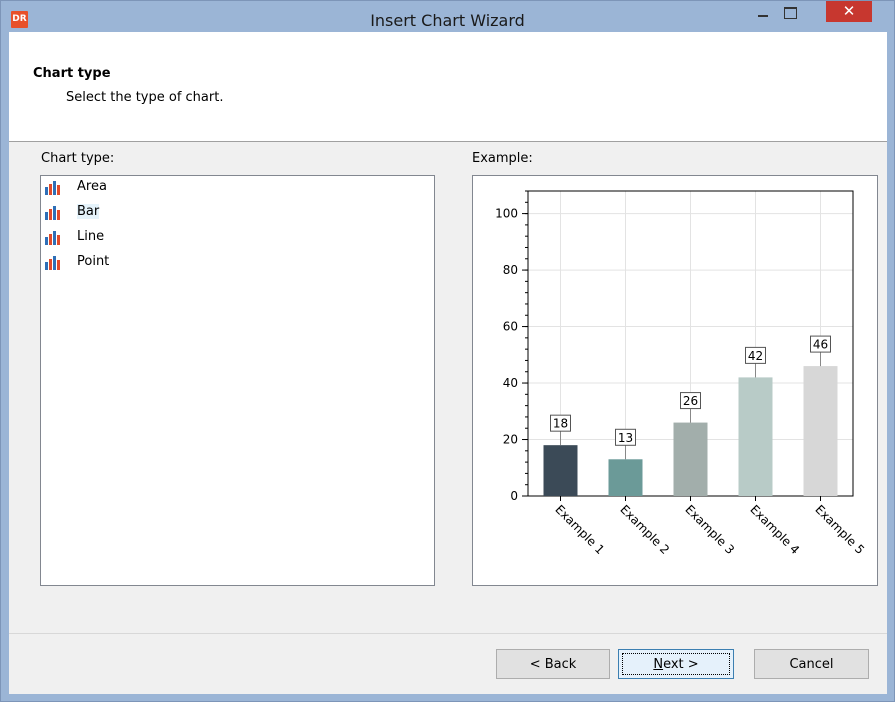  I want to click on x-tick-label: Example 2, so click(644, 529).